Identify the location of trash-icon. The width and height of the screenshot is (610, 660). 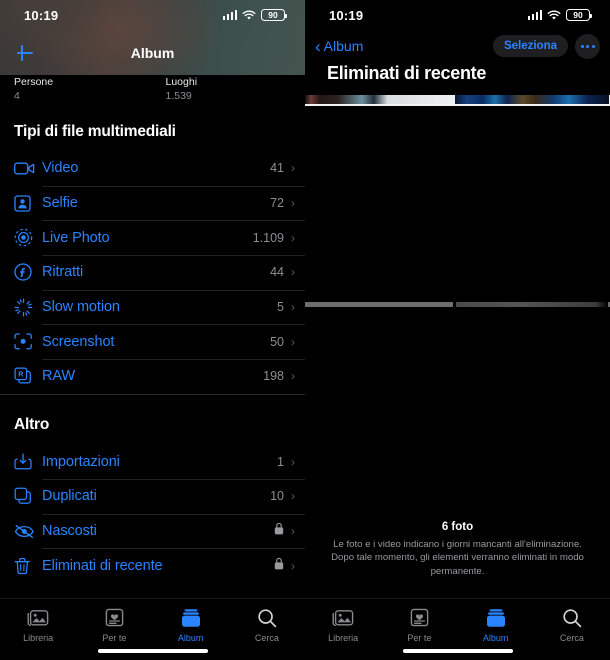
(27, 566).